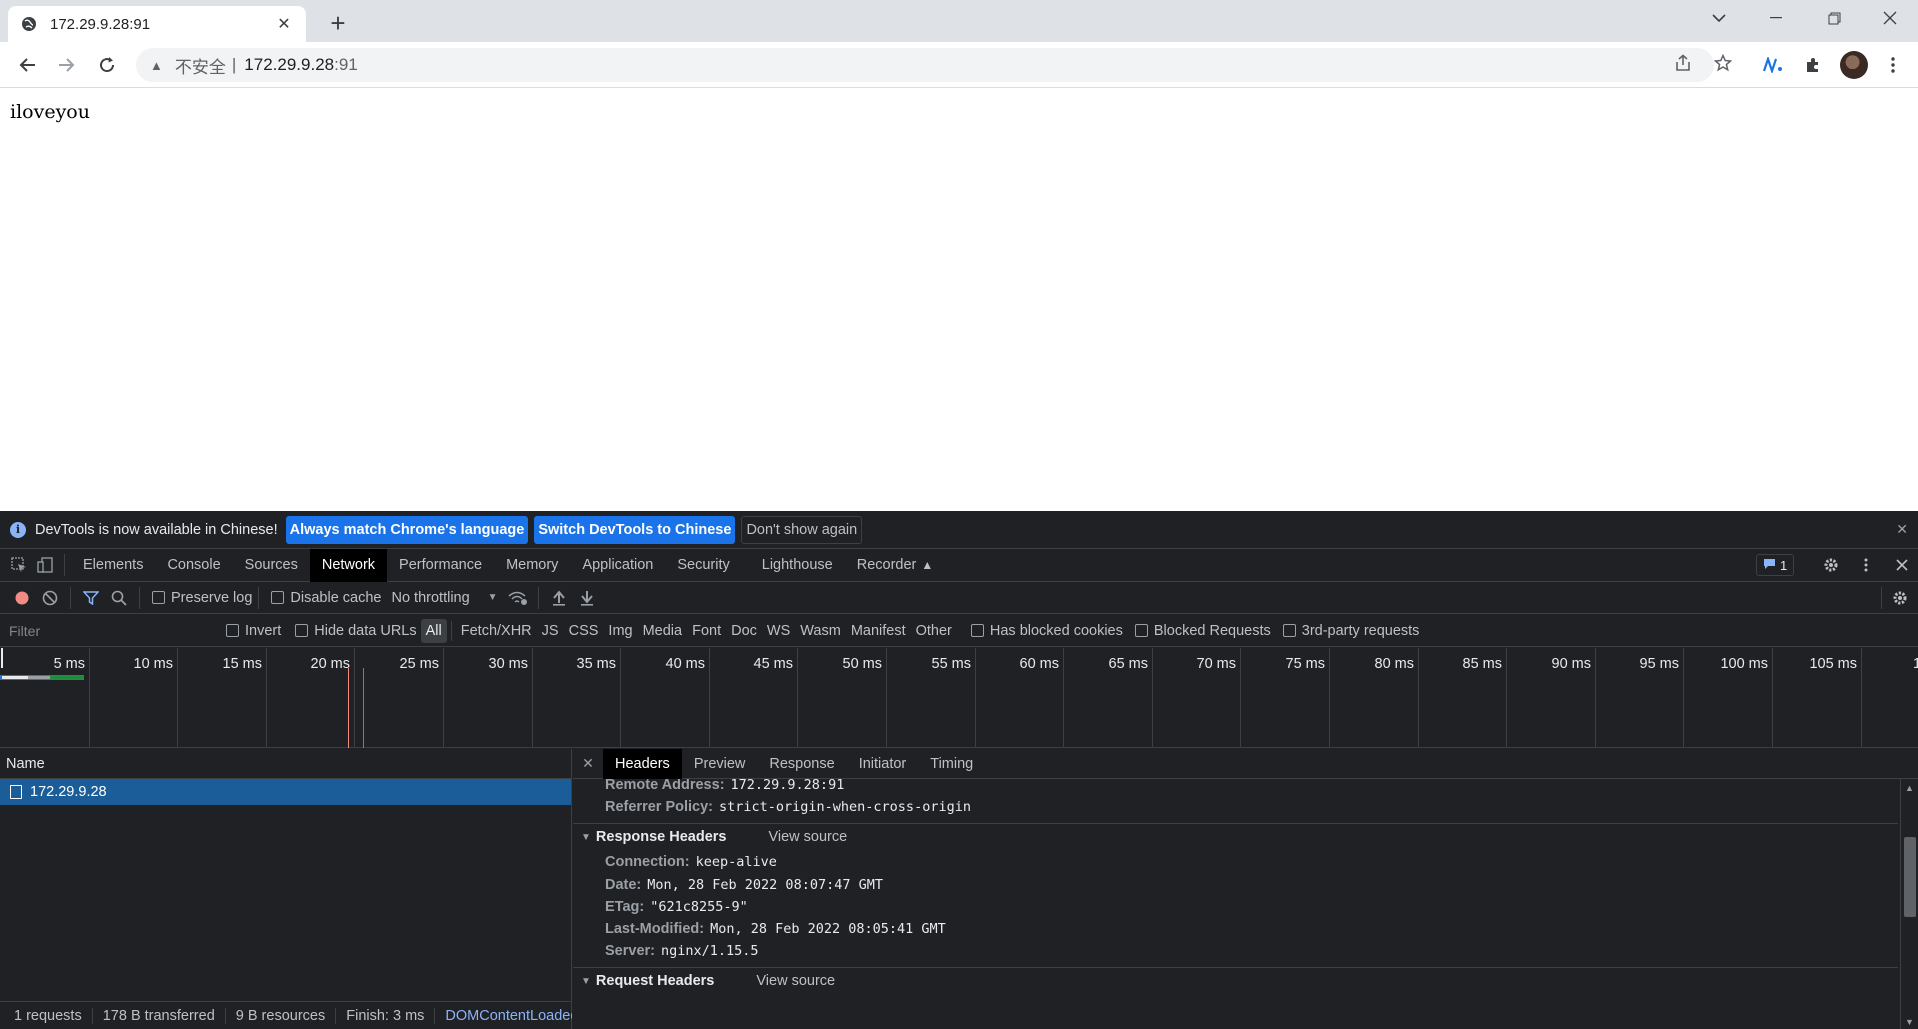 Image resolution: width=1918 pixels, height=1029 pixels. Describe the element at coordinates (285, 764) in the screenshot. I see `name-column-header: Name` at that location.